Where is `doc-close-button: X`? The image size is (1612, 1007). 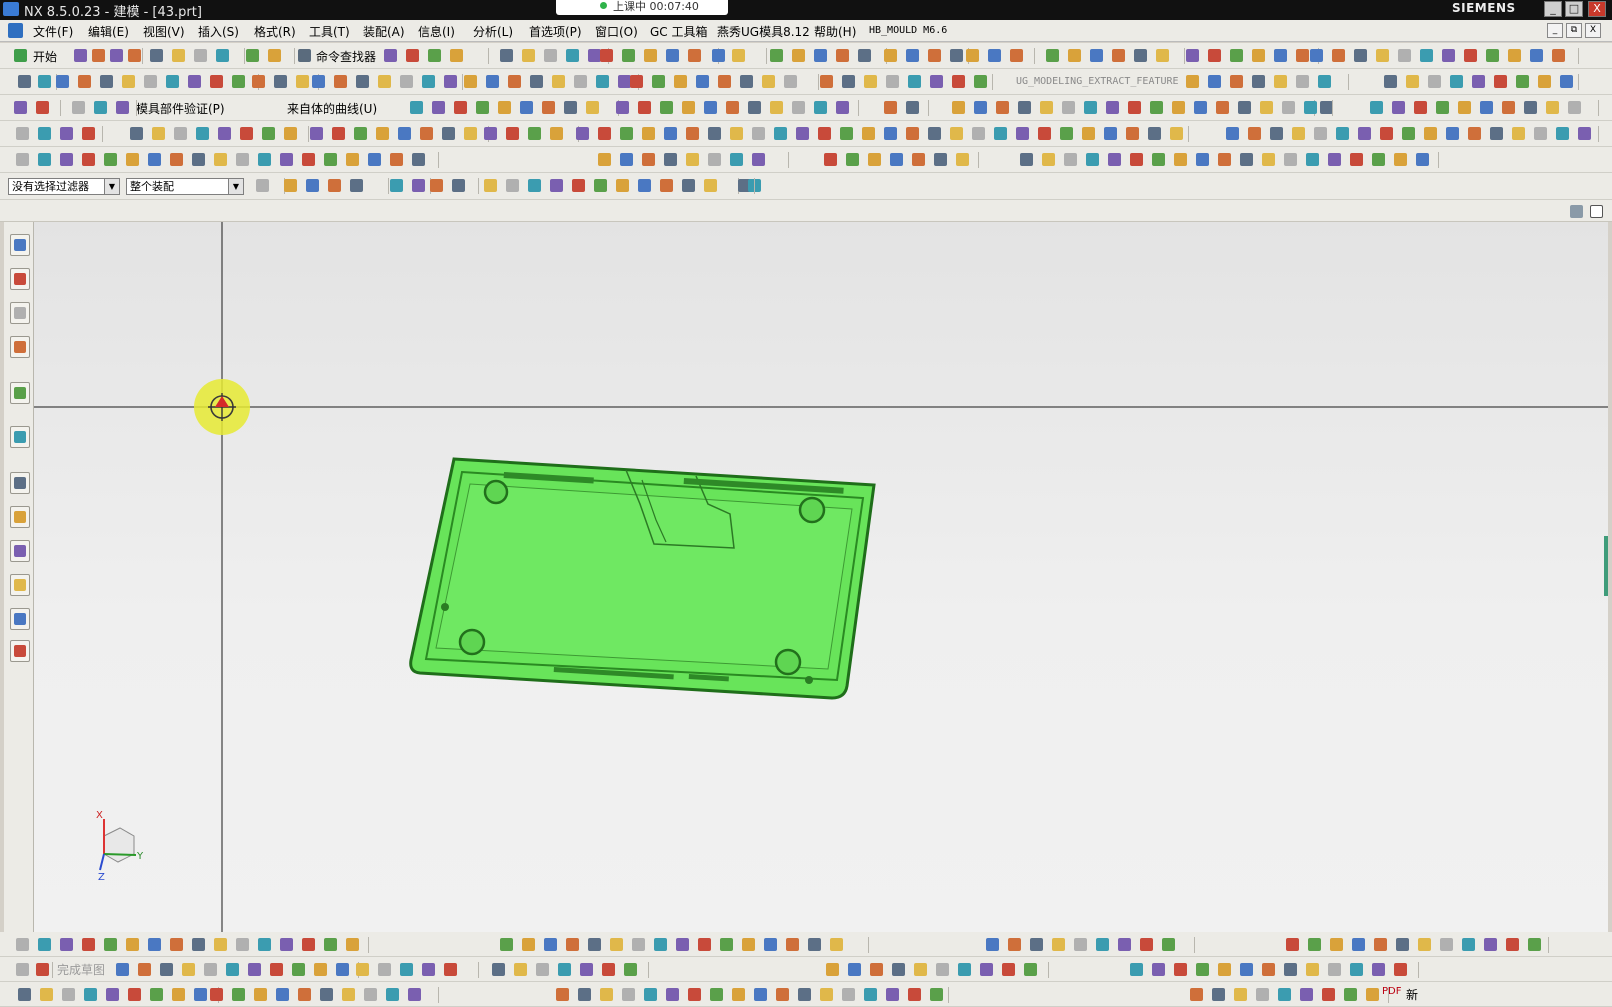
doc-close-button: X is located at coordinates (1593, 30).